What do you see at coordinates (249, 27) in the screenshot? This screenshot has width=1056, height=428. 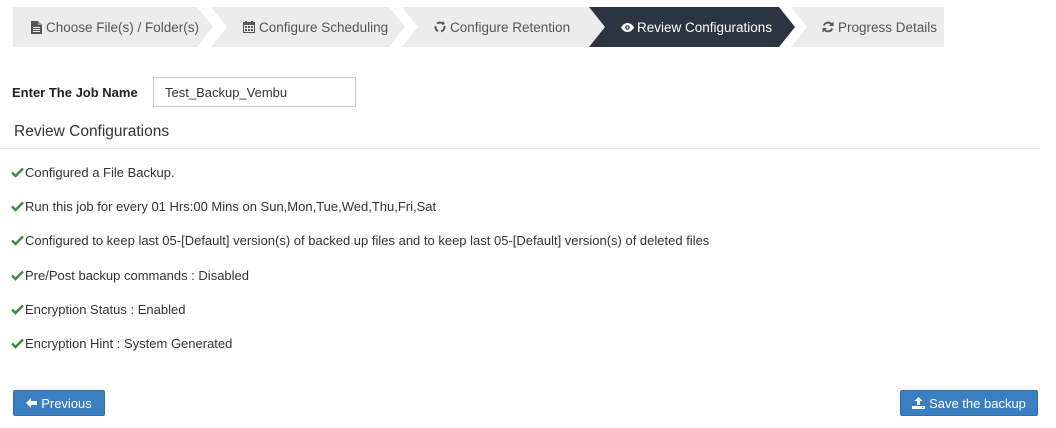 I see `calendar-icon` at bounding box center [249, 27].